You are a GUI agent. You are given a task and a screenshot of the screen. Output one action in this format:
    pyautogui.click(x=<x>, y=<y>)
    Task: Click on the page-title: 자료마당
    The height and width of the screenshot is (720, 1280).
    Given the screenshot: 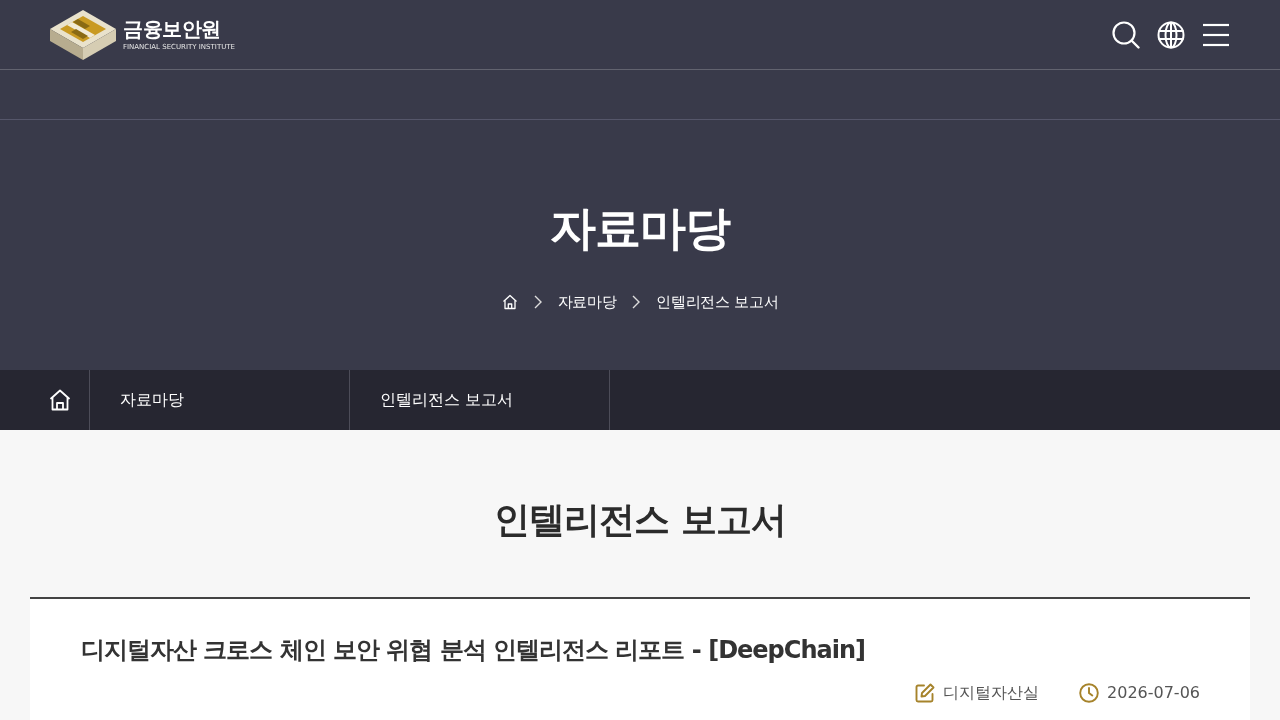 What is the action you would take?
    pyautogui.click(x=640, y=228)
    